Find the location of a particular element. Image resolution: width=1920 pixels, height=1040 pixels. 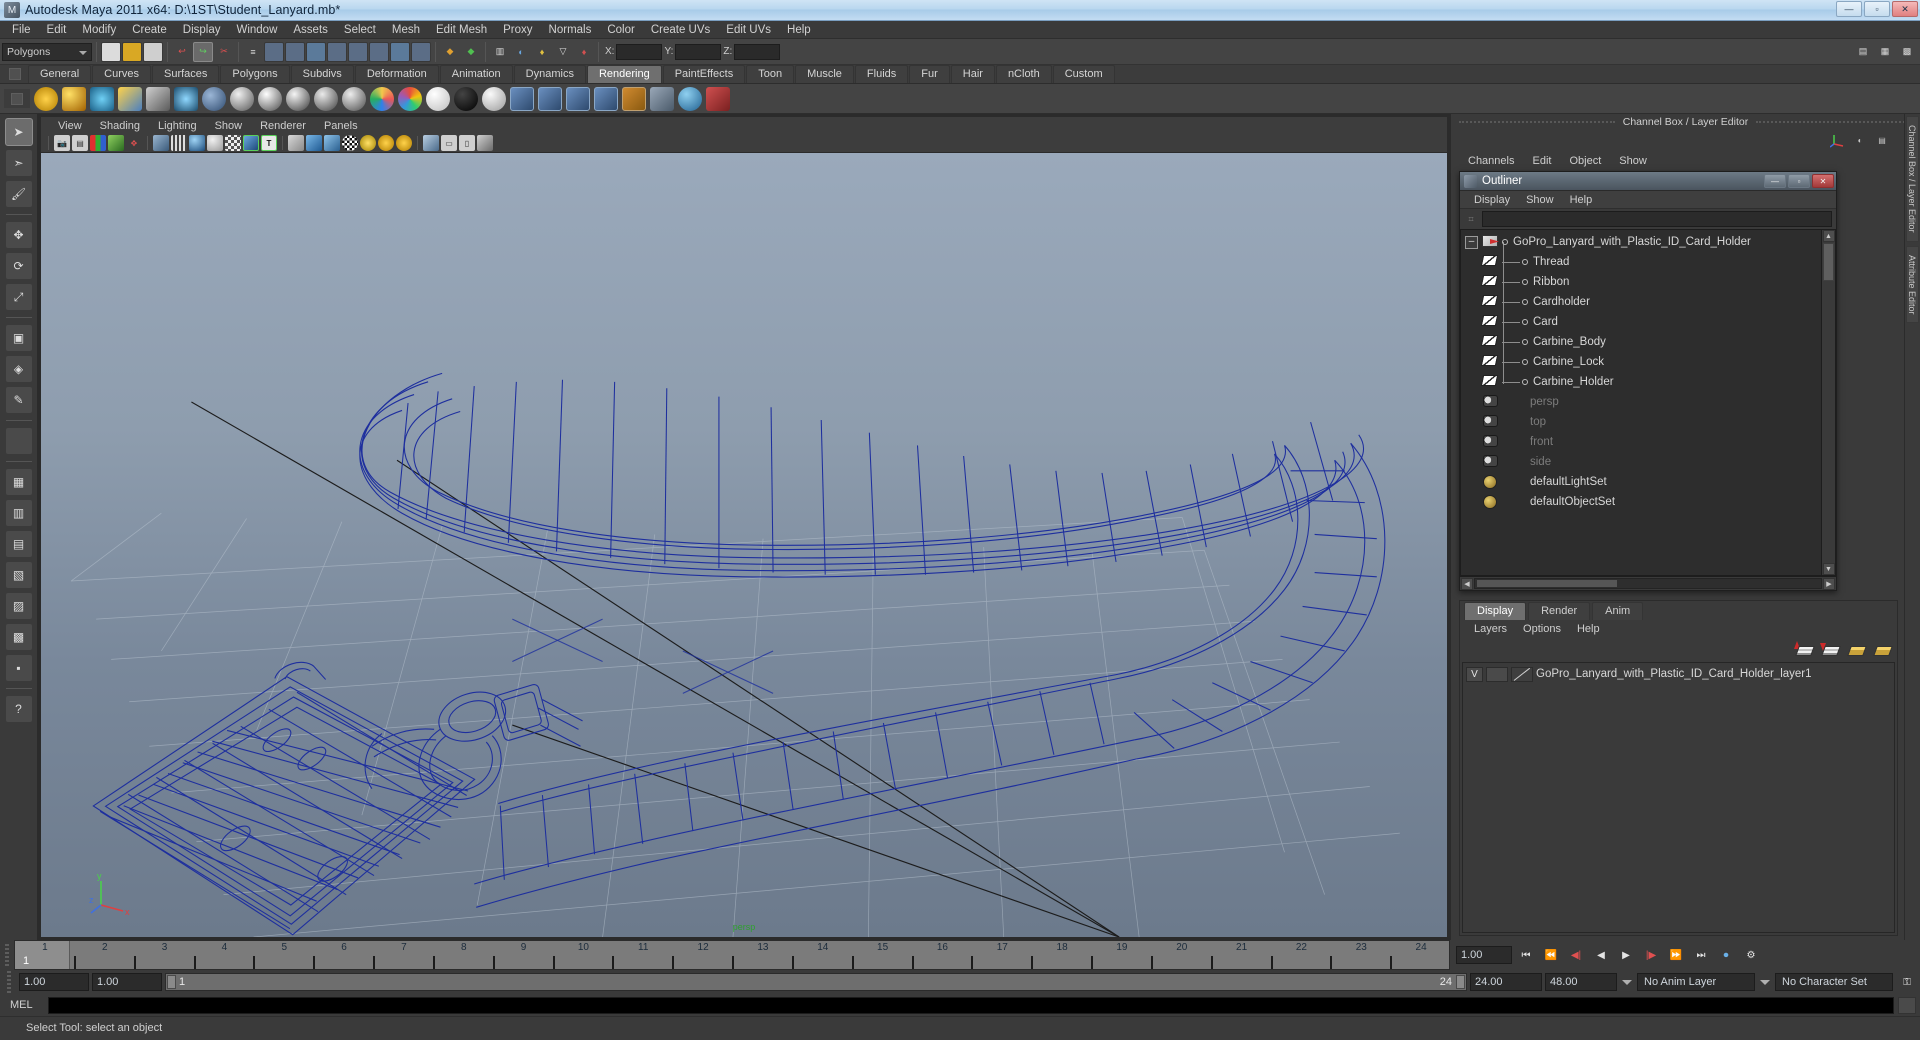

menu-mesh: Mesh is located at coordinates (406, 30).